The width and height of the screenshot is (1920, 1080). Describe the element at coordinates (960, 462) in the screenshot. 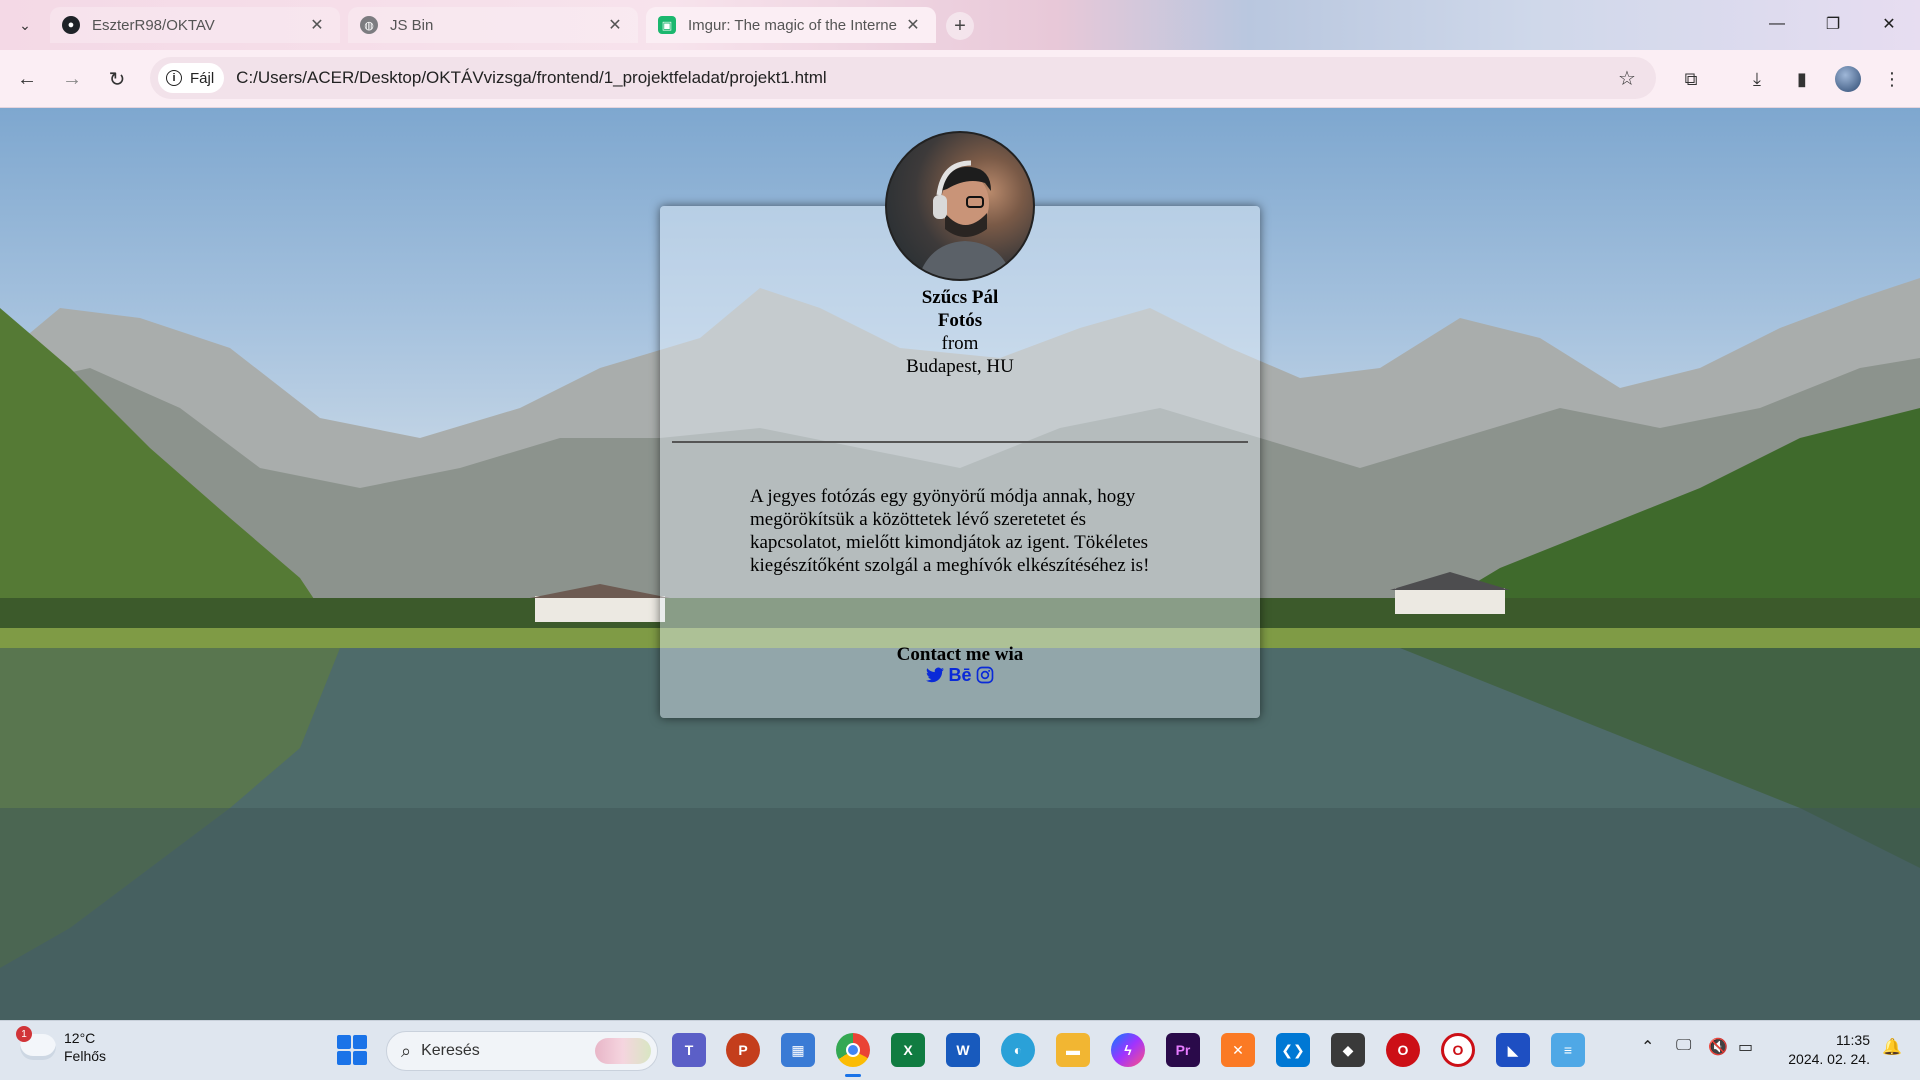

I see `profile-card` at that location.